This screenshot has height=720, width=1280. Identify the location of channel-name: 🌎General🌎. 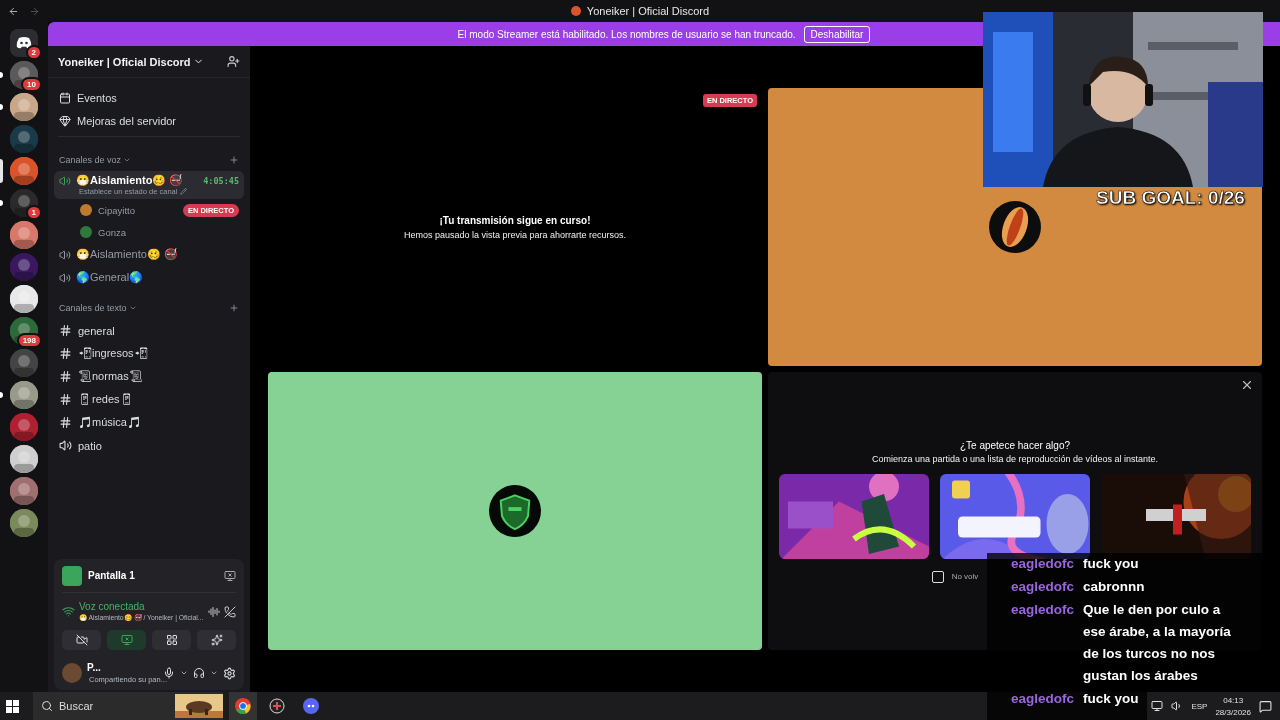
(110, 277).